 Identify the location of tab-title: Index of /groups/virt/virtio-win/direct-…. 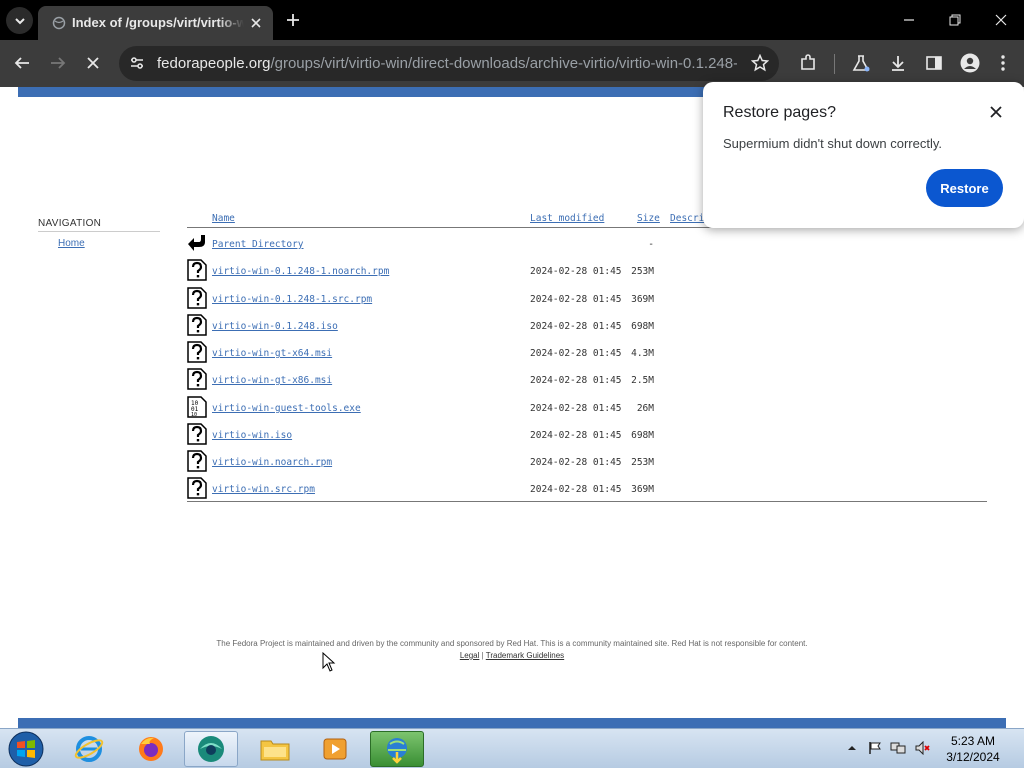
(158, 22).